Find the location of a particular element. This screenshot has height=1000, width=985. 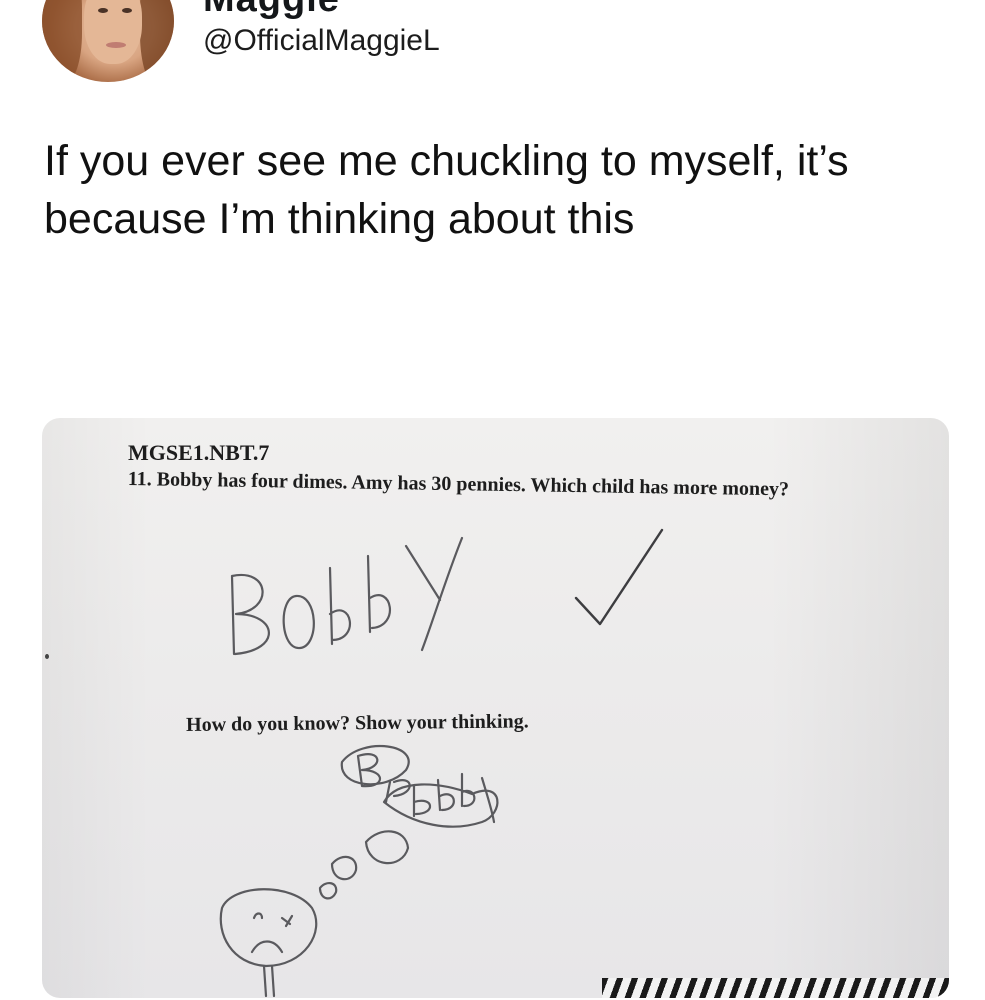

thinking-scribble is located at coordinates (359, 871).